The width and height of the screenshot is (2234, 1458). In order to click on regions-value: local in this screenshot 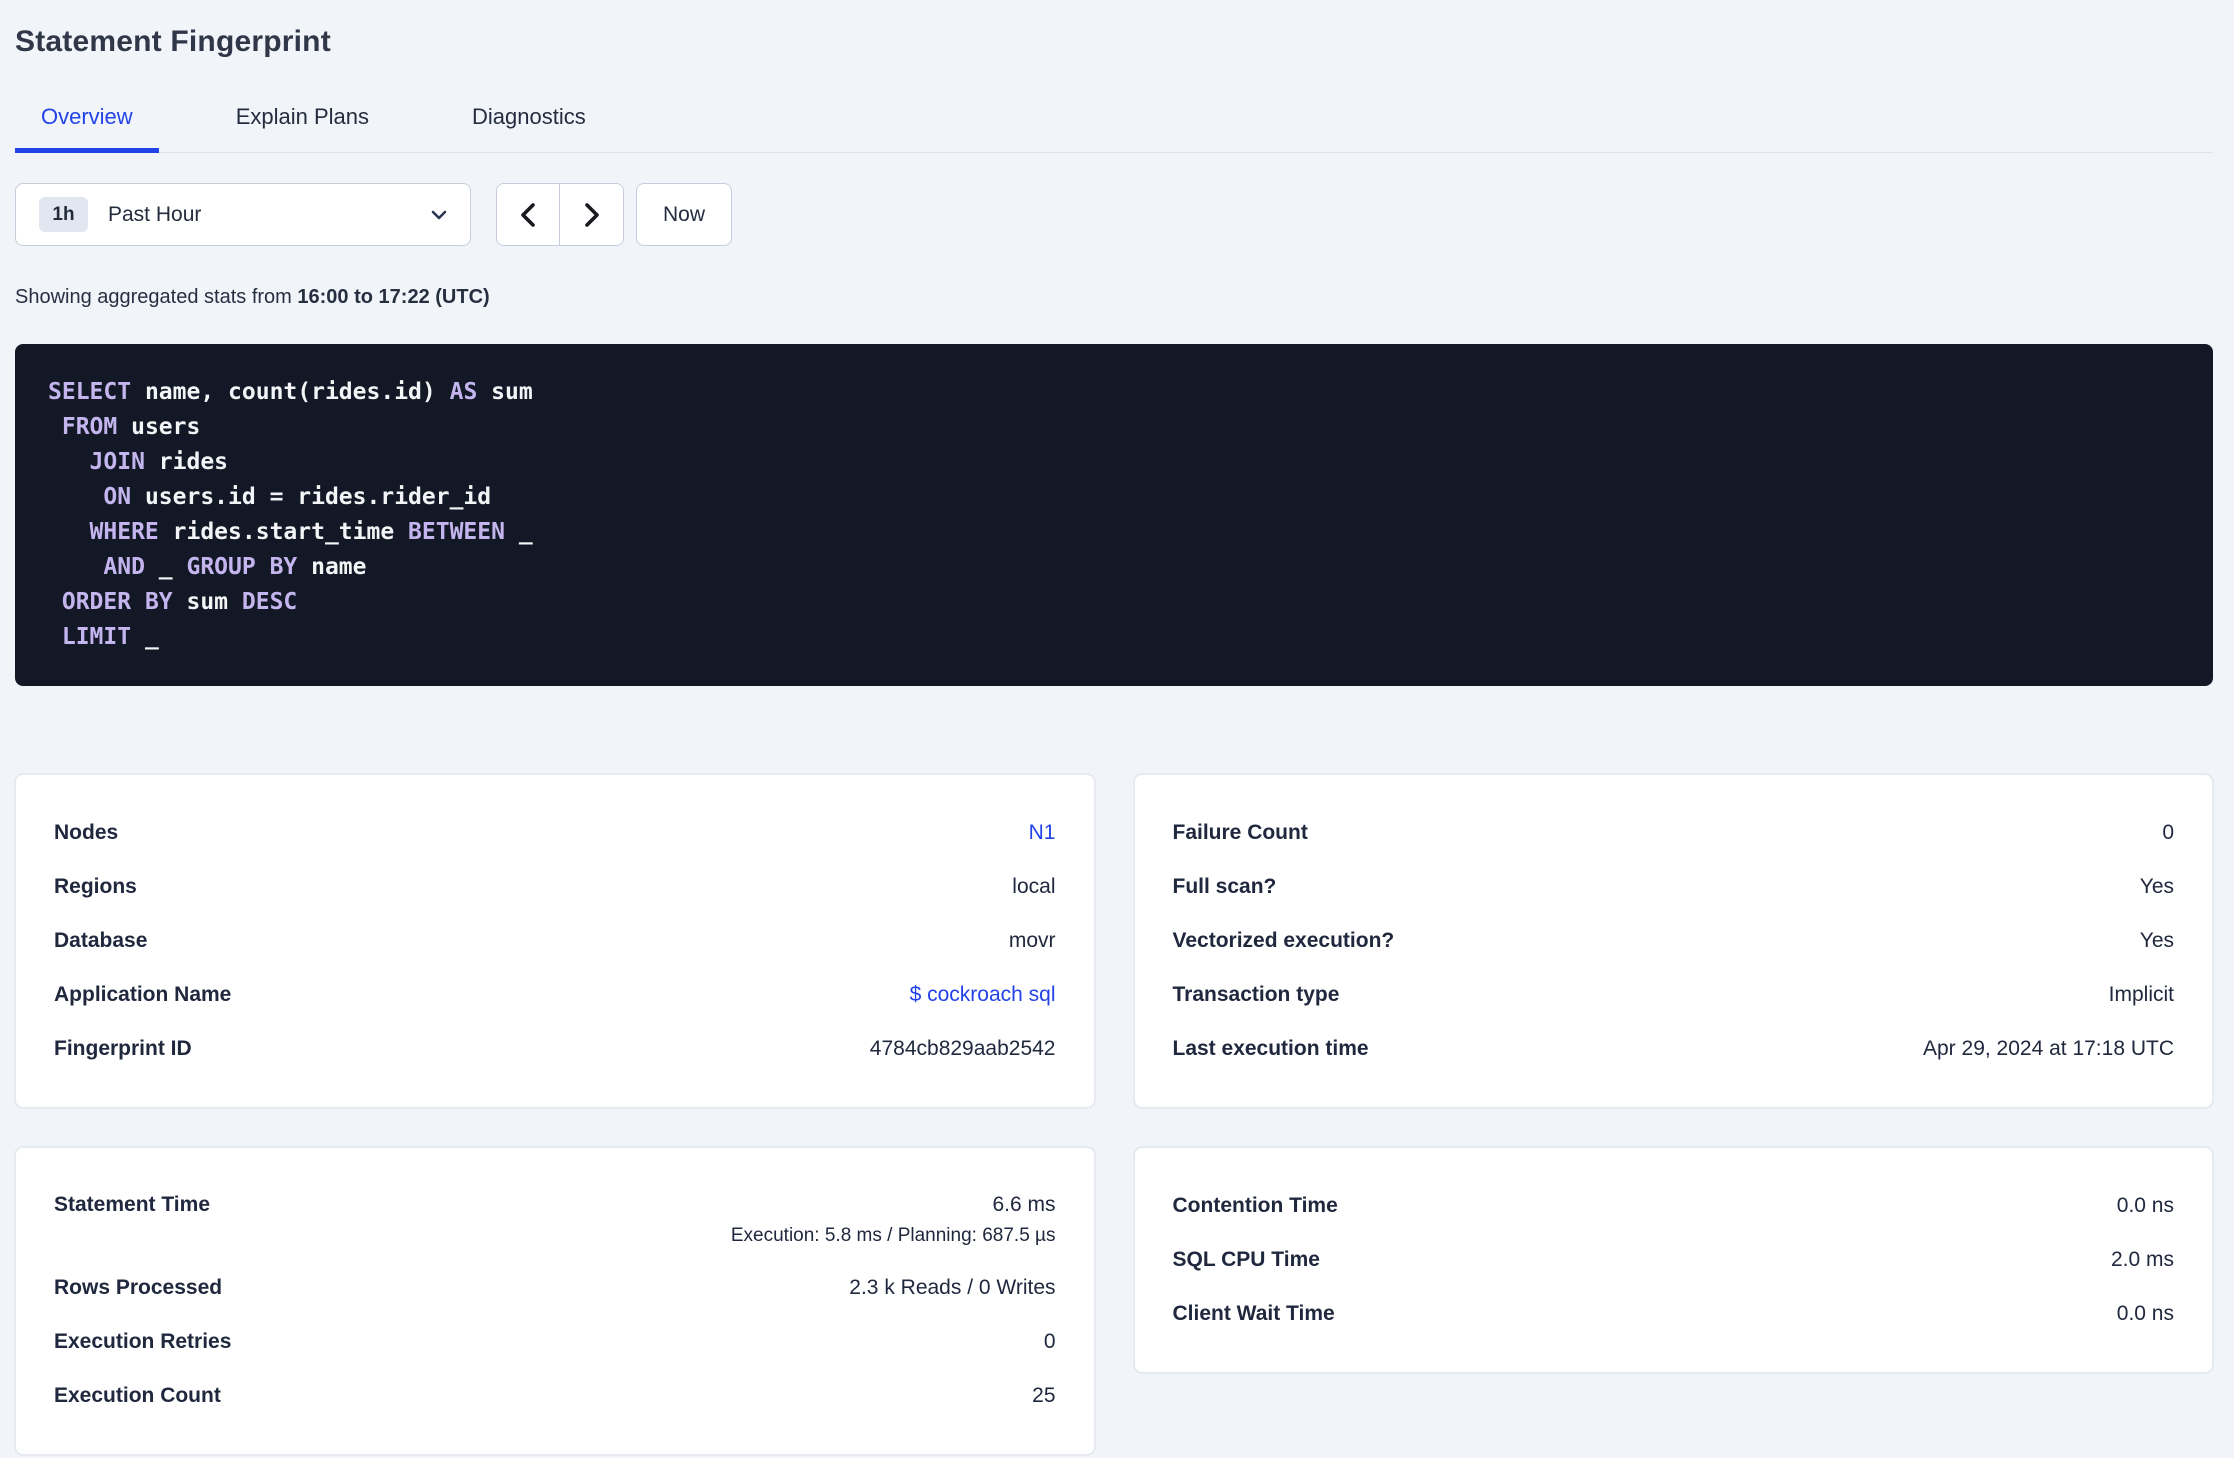, I will do `click(1034, 886)`.